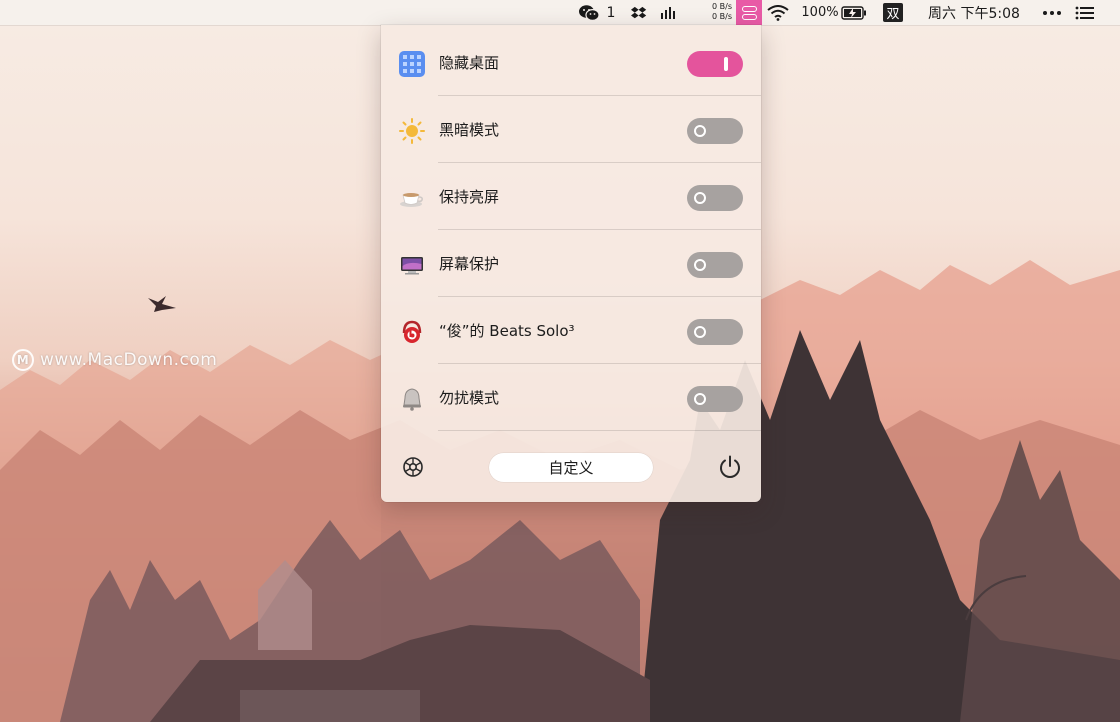 Image resolution: width=1120 pixels, height=722 pixels. Describe the element at coordinates (507, 331) in the screenshot. I see `switch-label: “俊”的 Beats Solo³` at that location.